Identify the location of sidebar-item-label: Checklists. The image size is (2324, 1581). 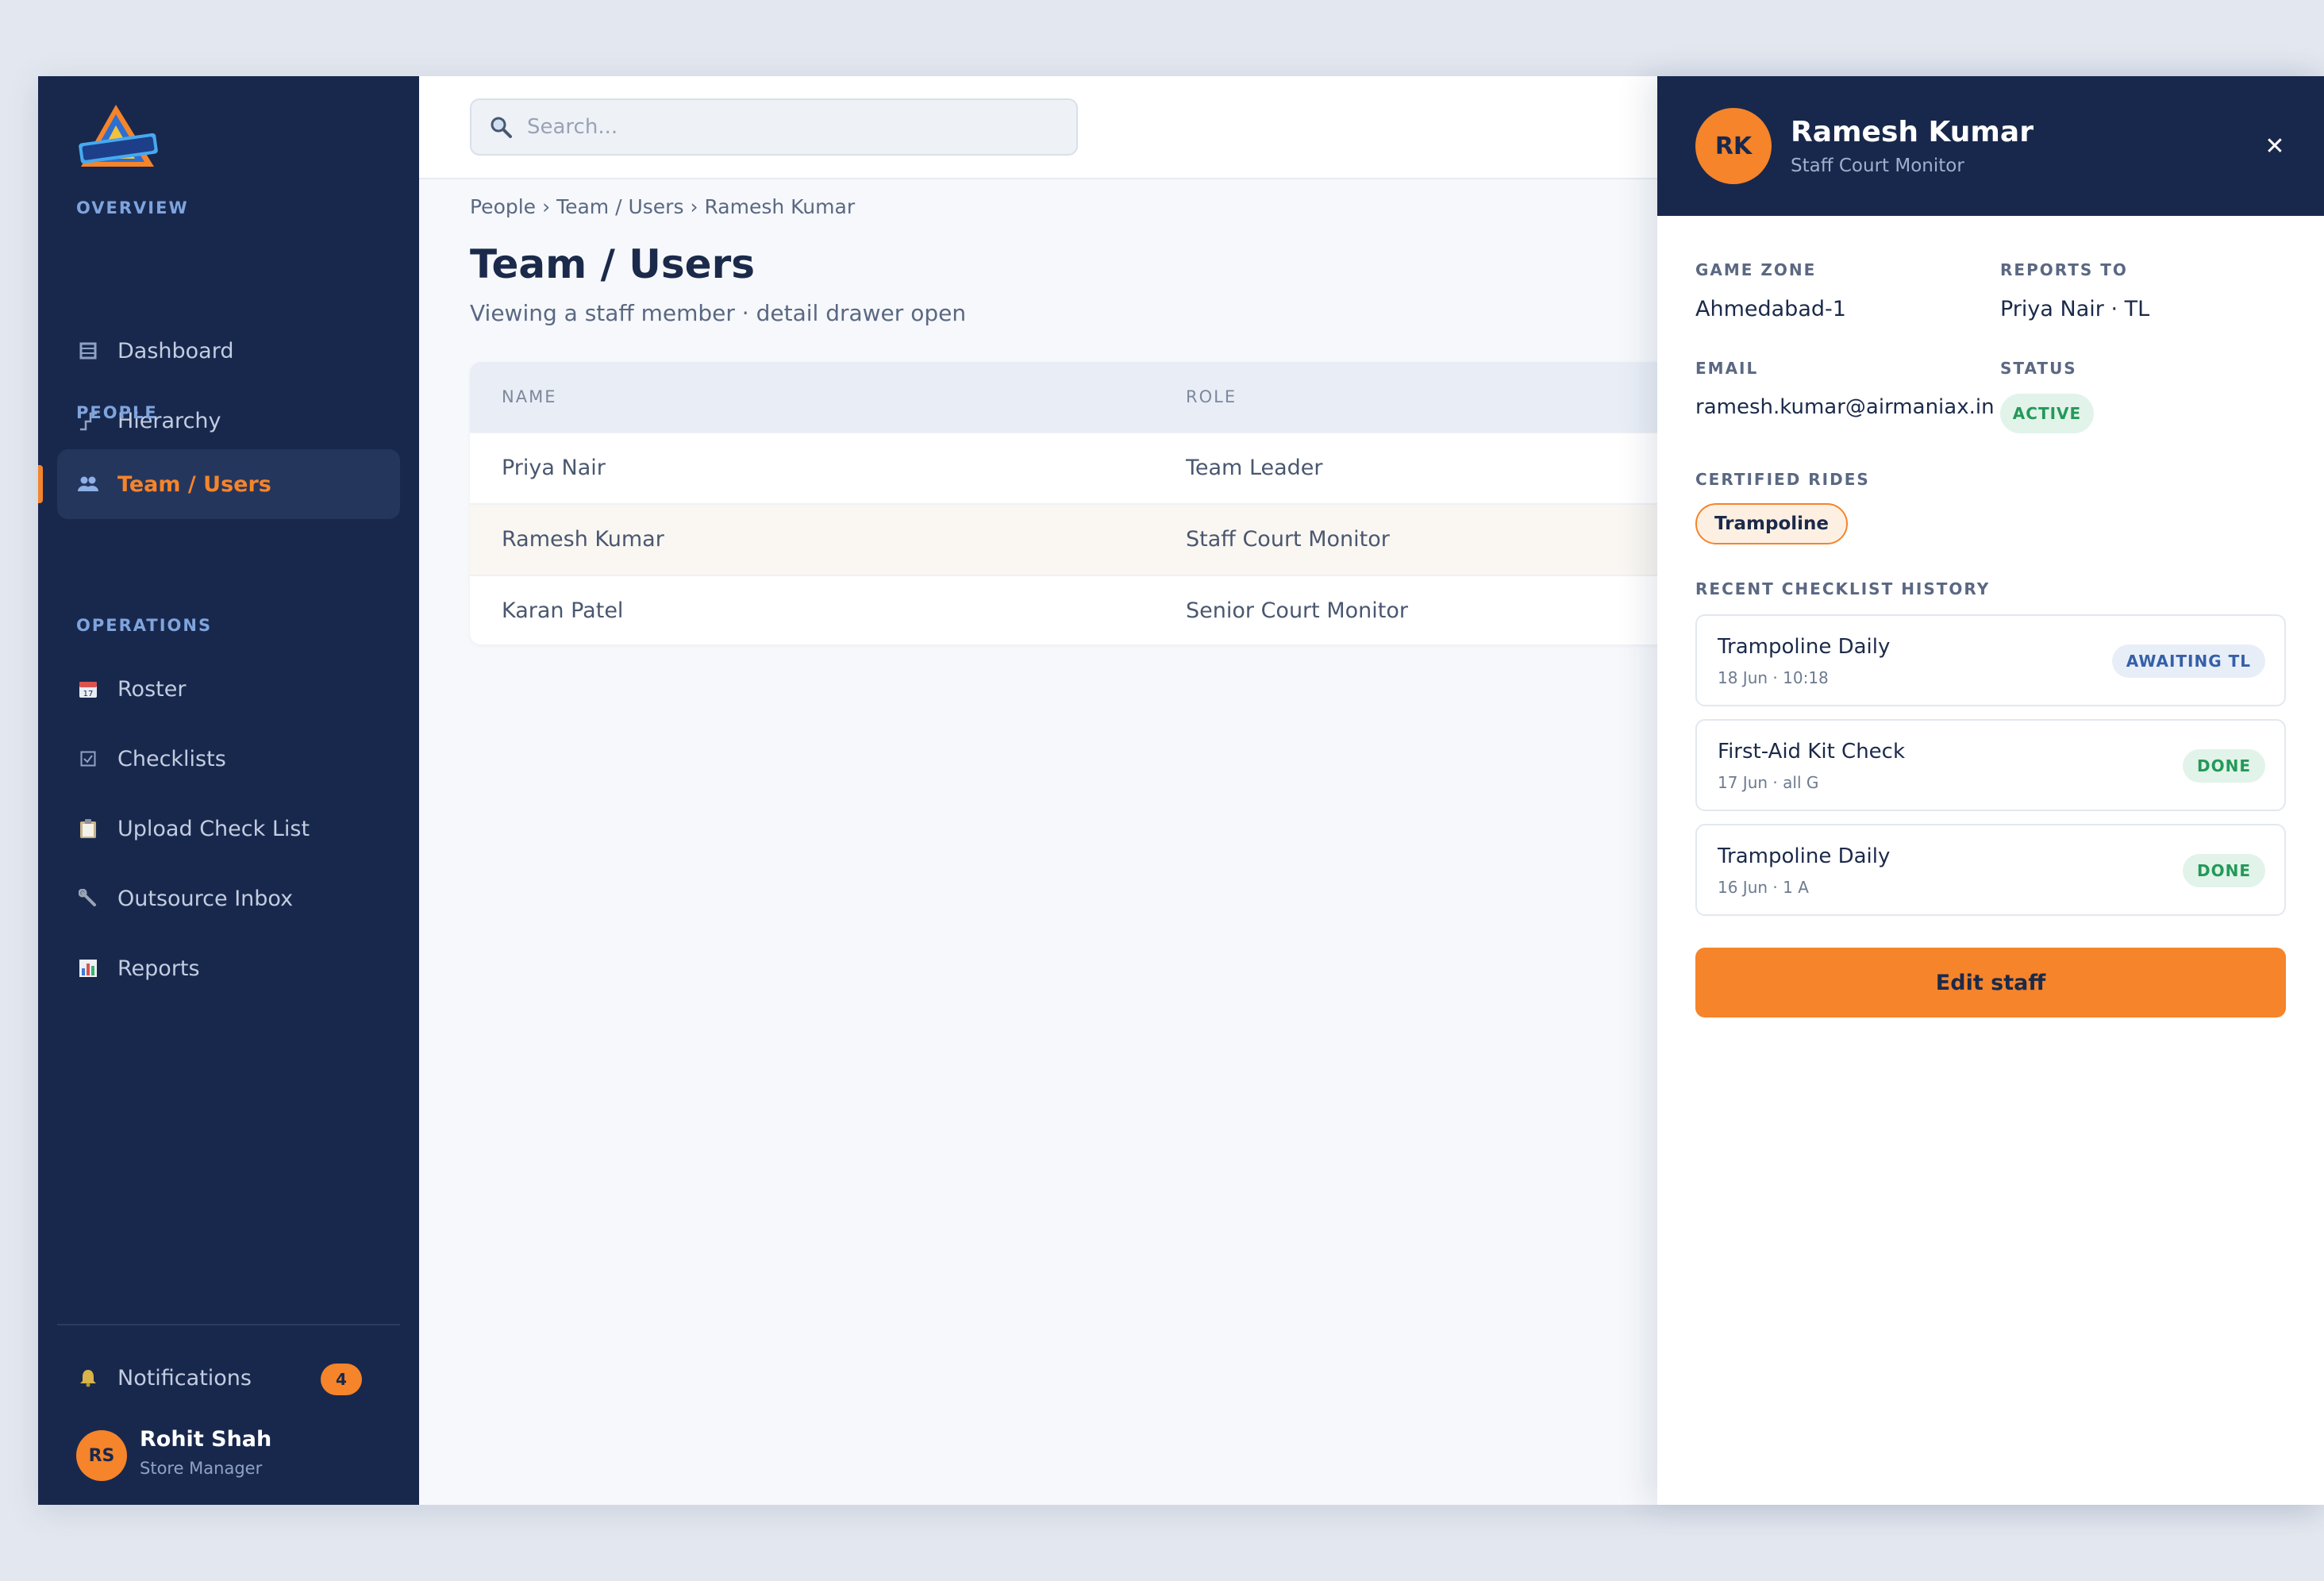
(171, 758).